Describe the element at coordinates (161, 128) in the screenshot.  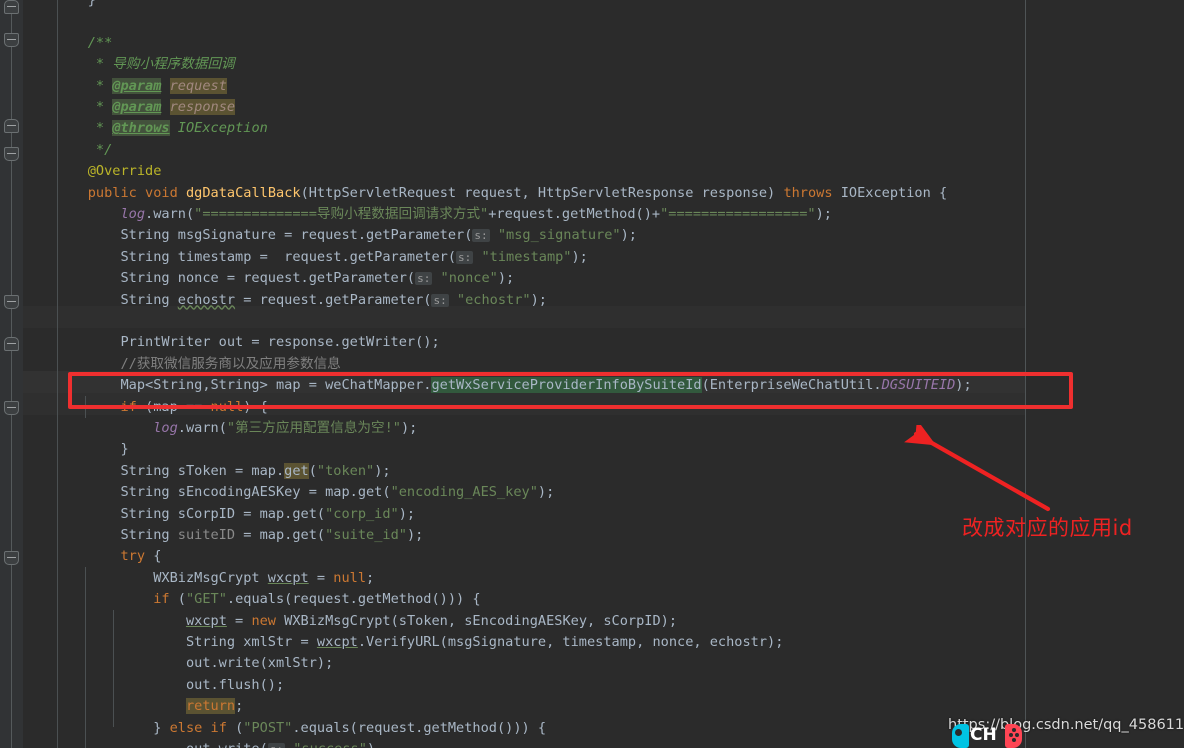
I see `code-line: * @throws IOException` at that location.